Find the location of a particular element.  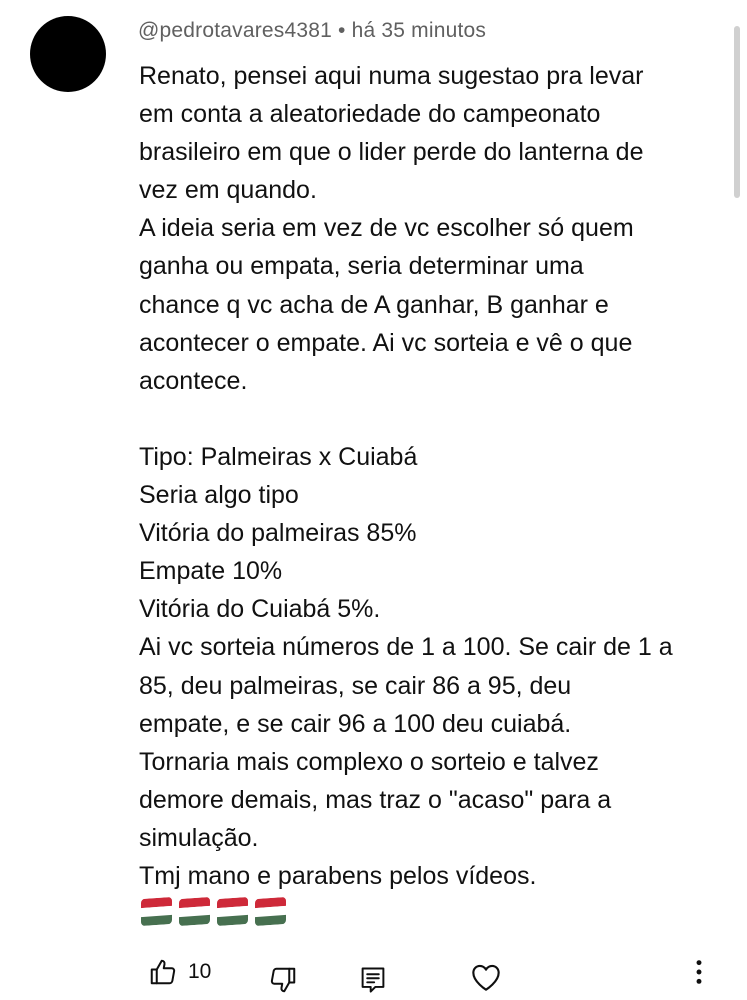

author-name: @pedrotavares4381 is located at coordinates (235, 30).